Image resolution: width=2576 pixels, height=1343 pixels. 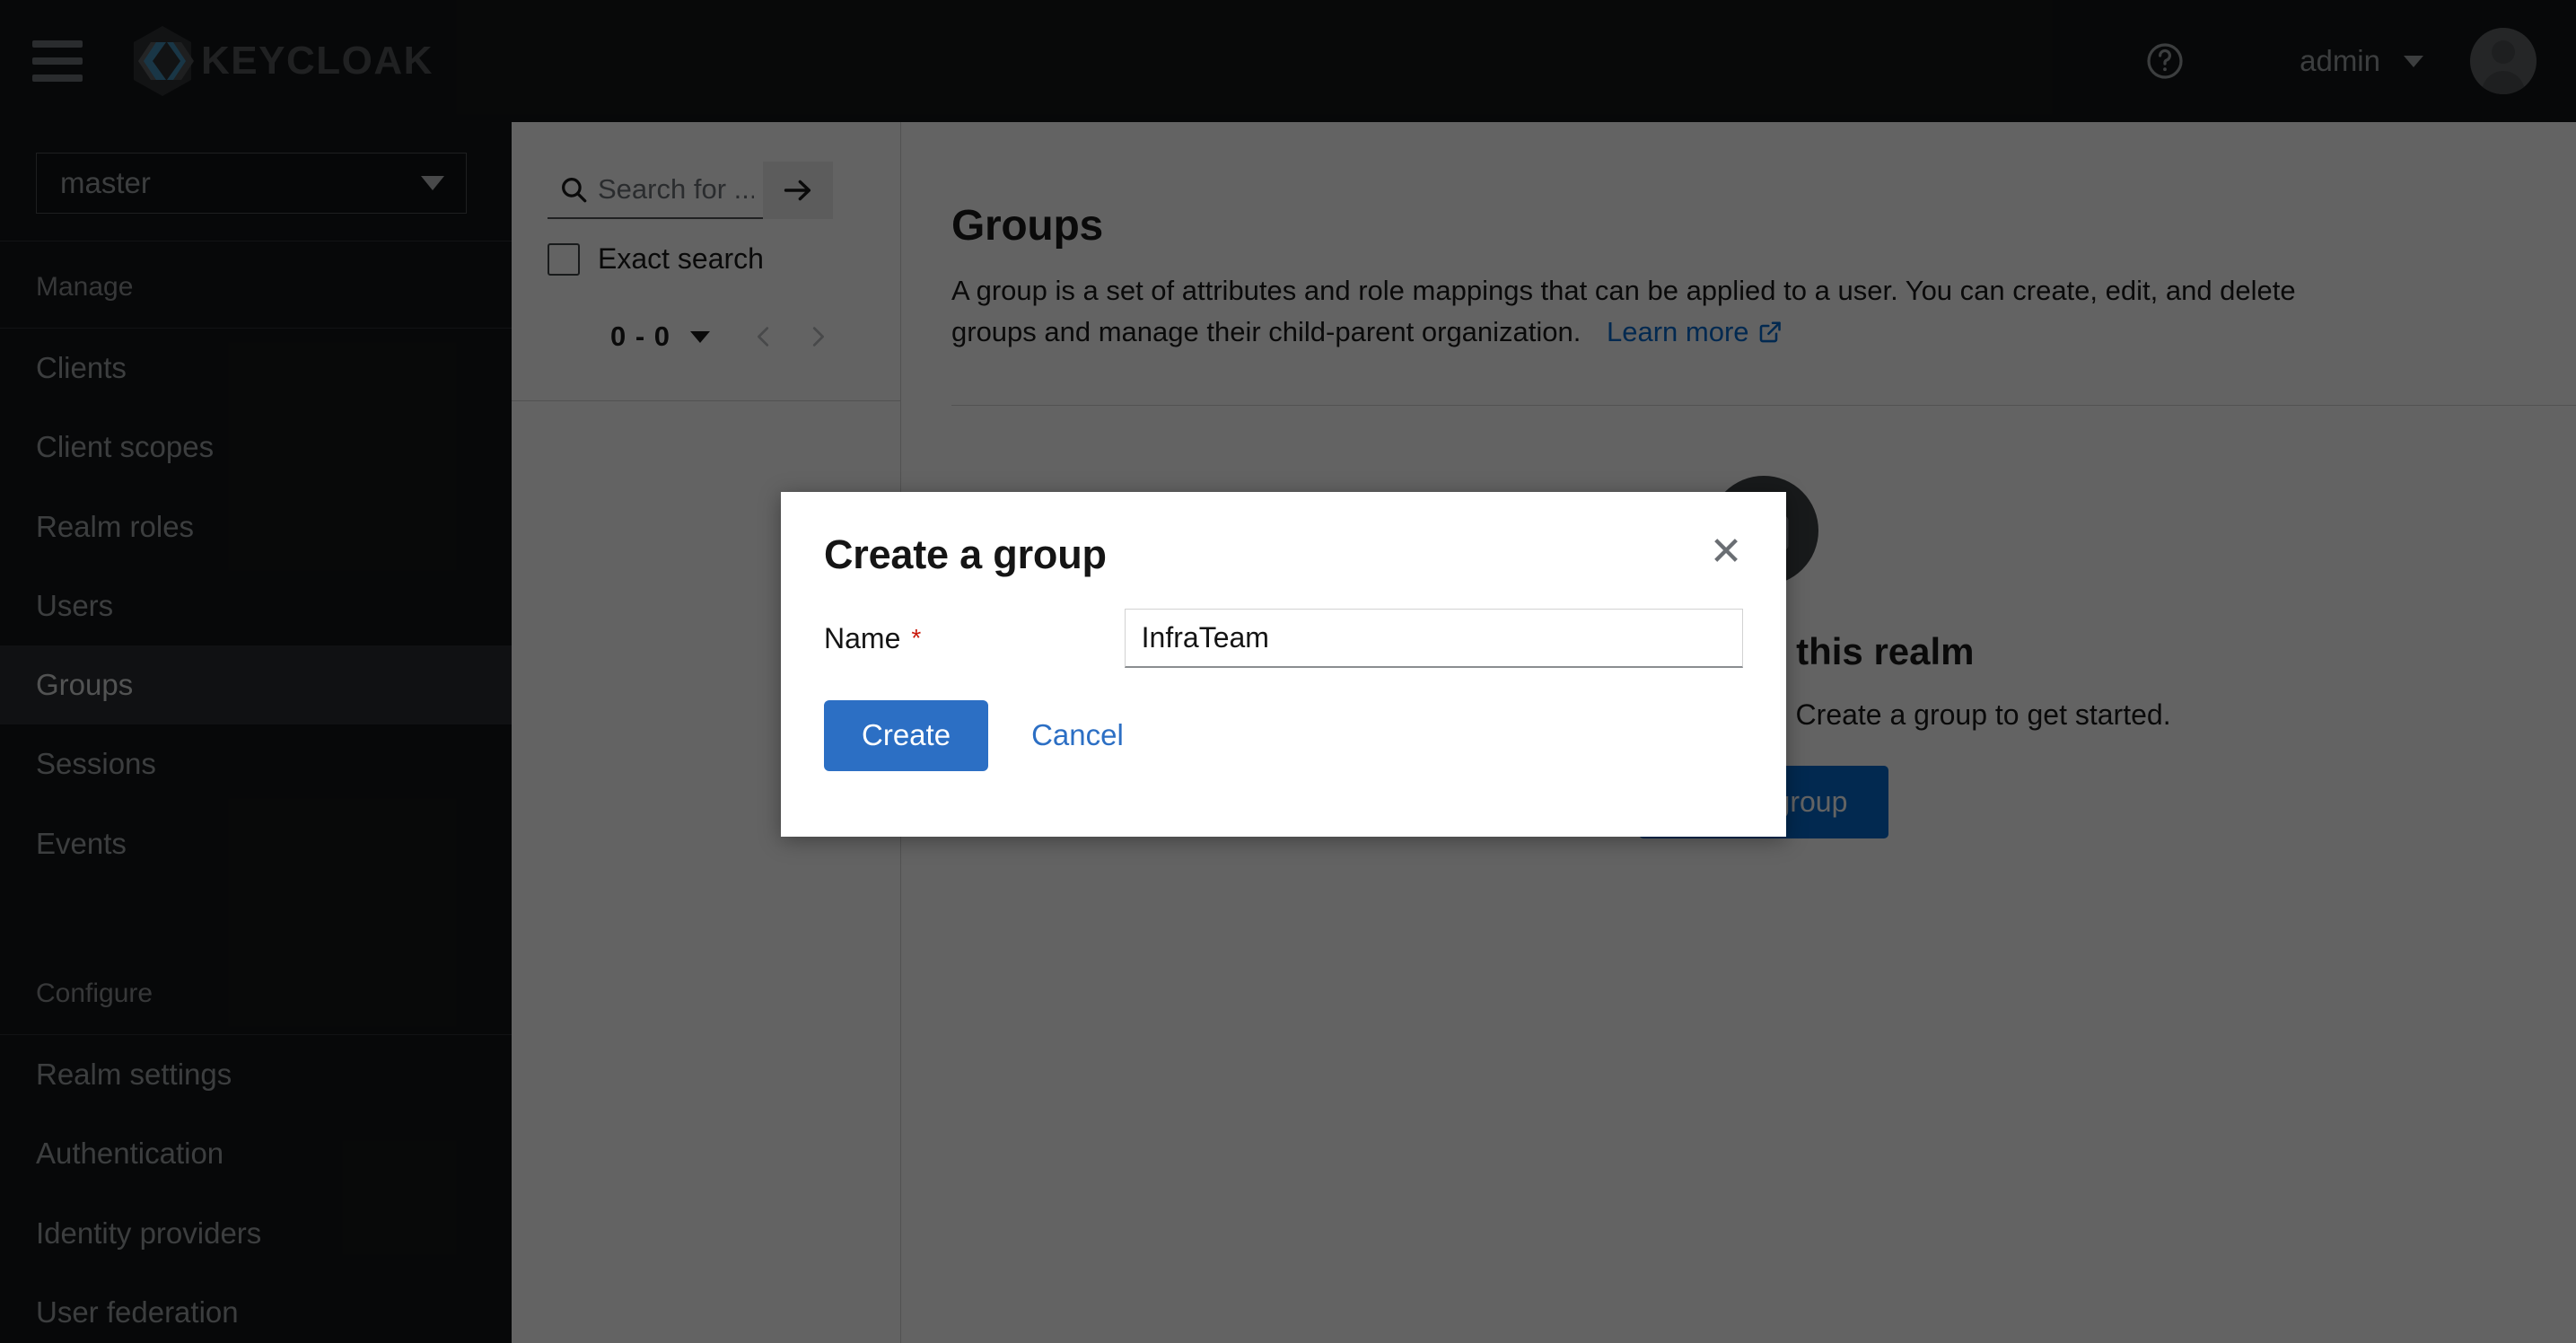 What do you see at coordinates (966, 554) in the screenshot?
I see `modal-title: Create a group` at bounding box center [966, 554].